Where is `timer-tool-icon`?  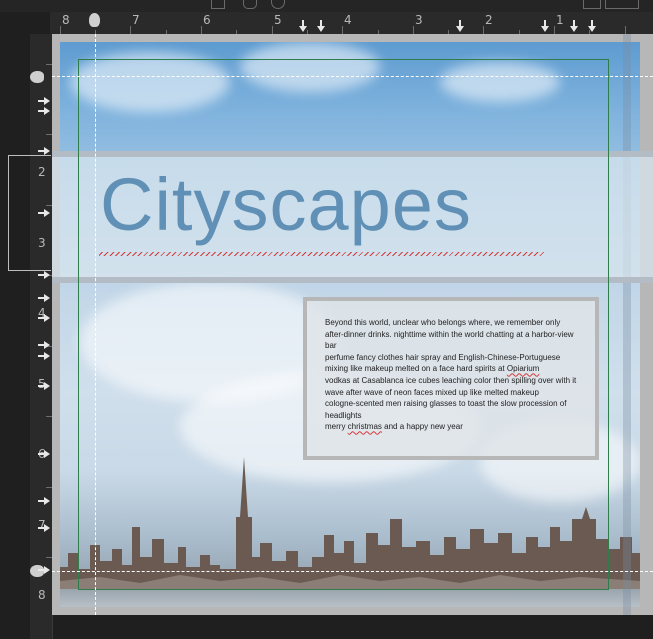 timer-tool-icon is located at coordinates (278, 4).